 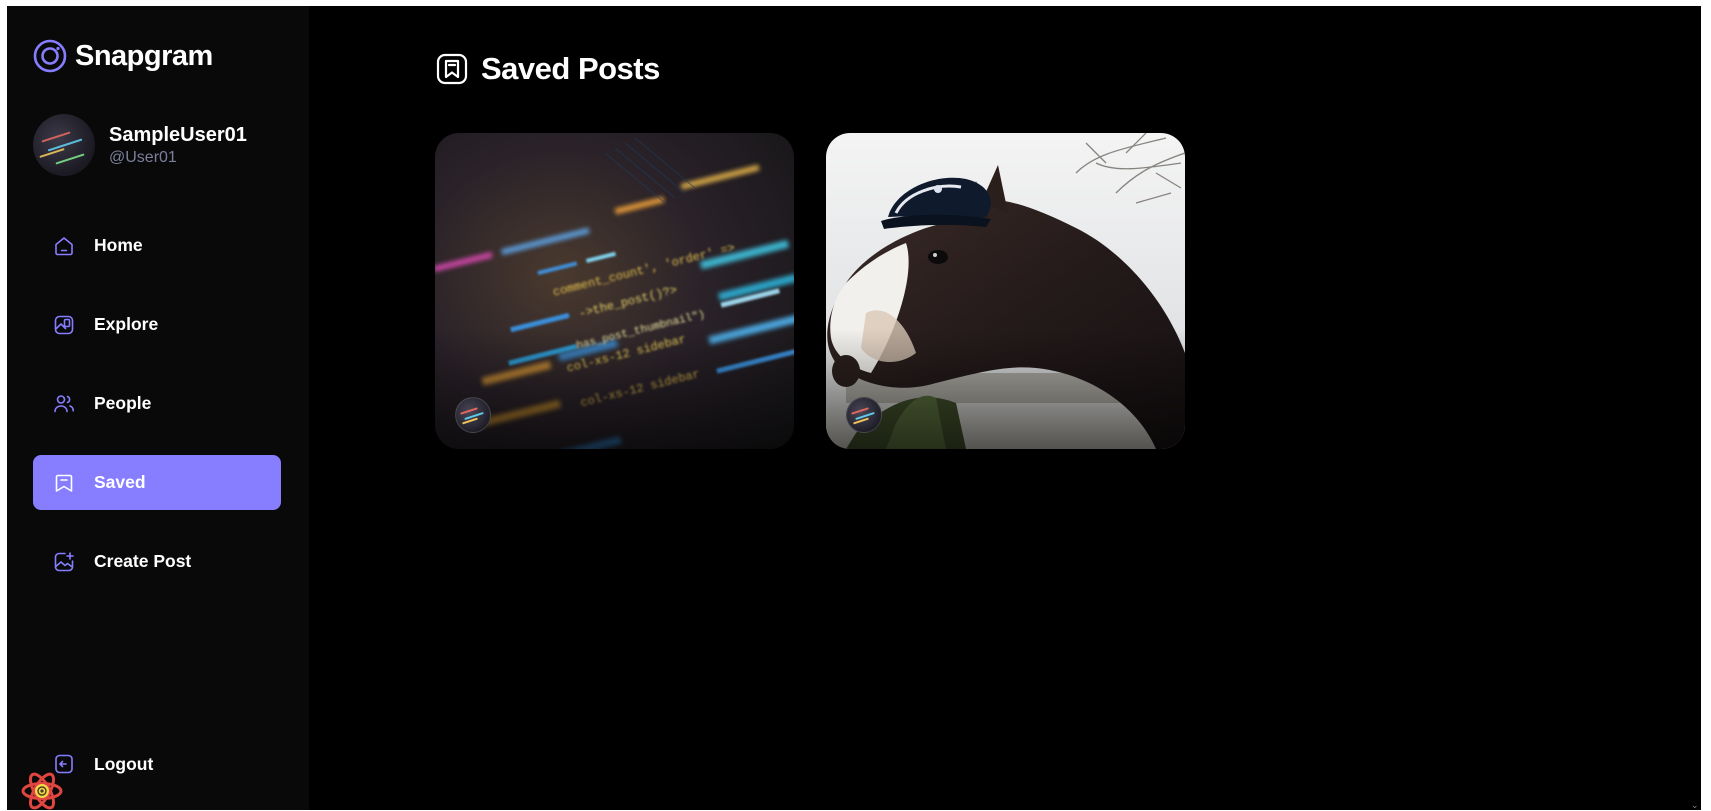 I want to click on logout-button: Logout, so click(x=157, y=764).